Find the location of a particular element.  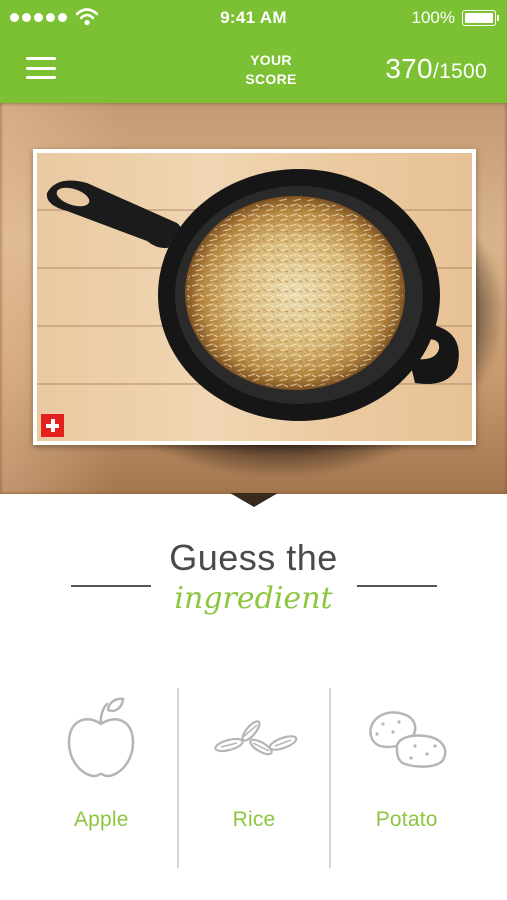

rice-icon is located at coordinates (254, 738).